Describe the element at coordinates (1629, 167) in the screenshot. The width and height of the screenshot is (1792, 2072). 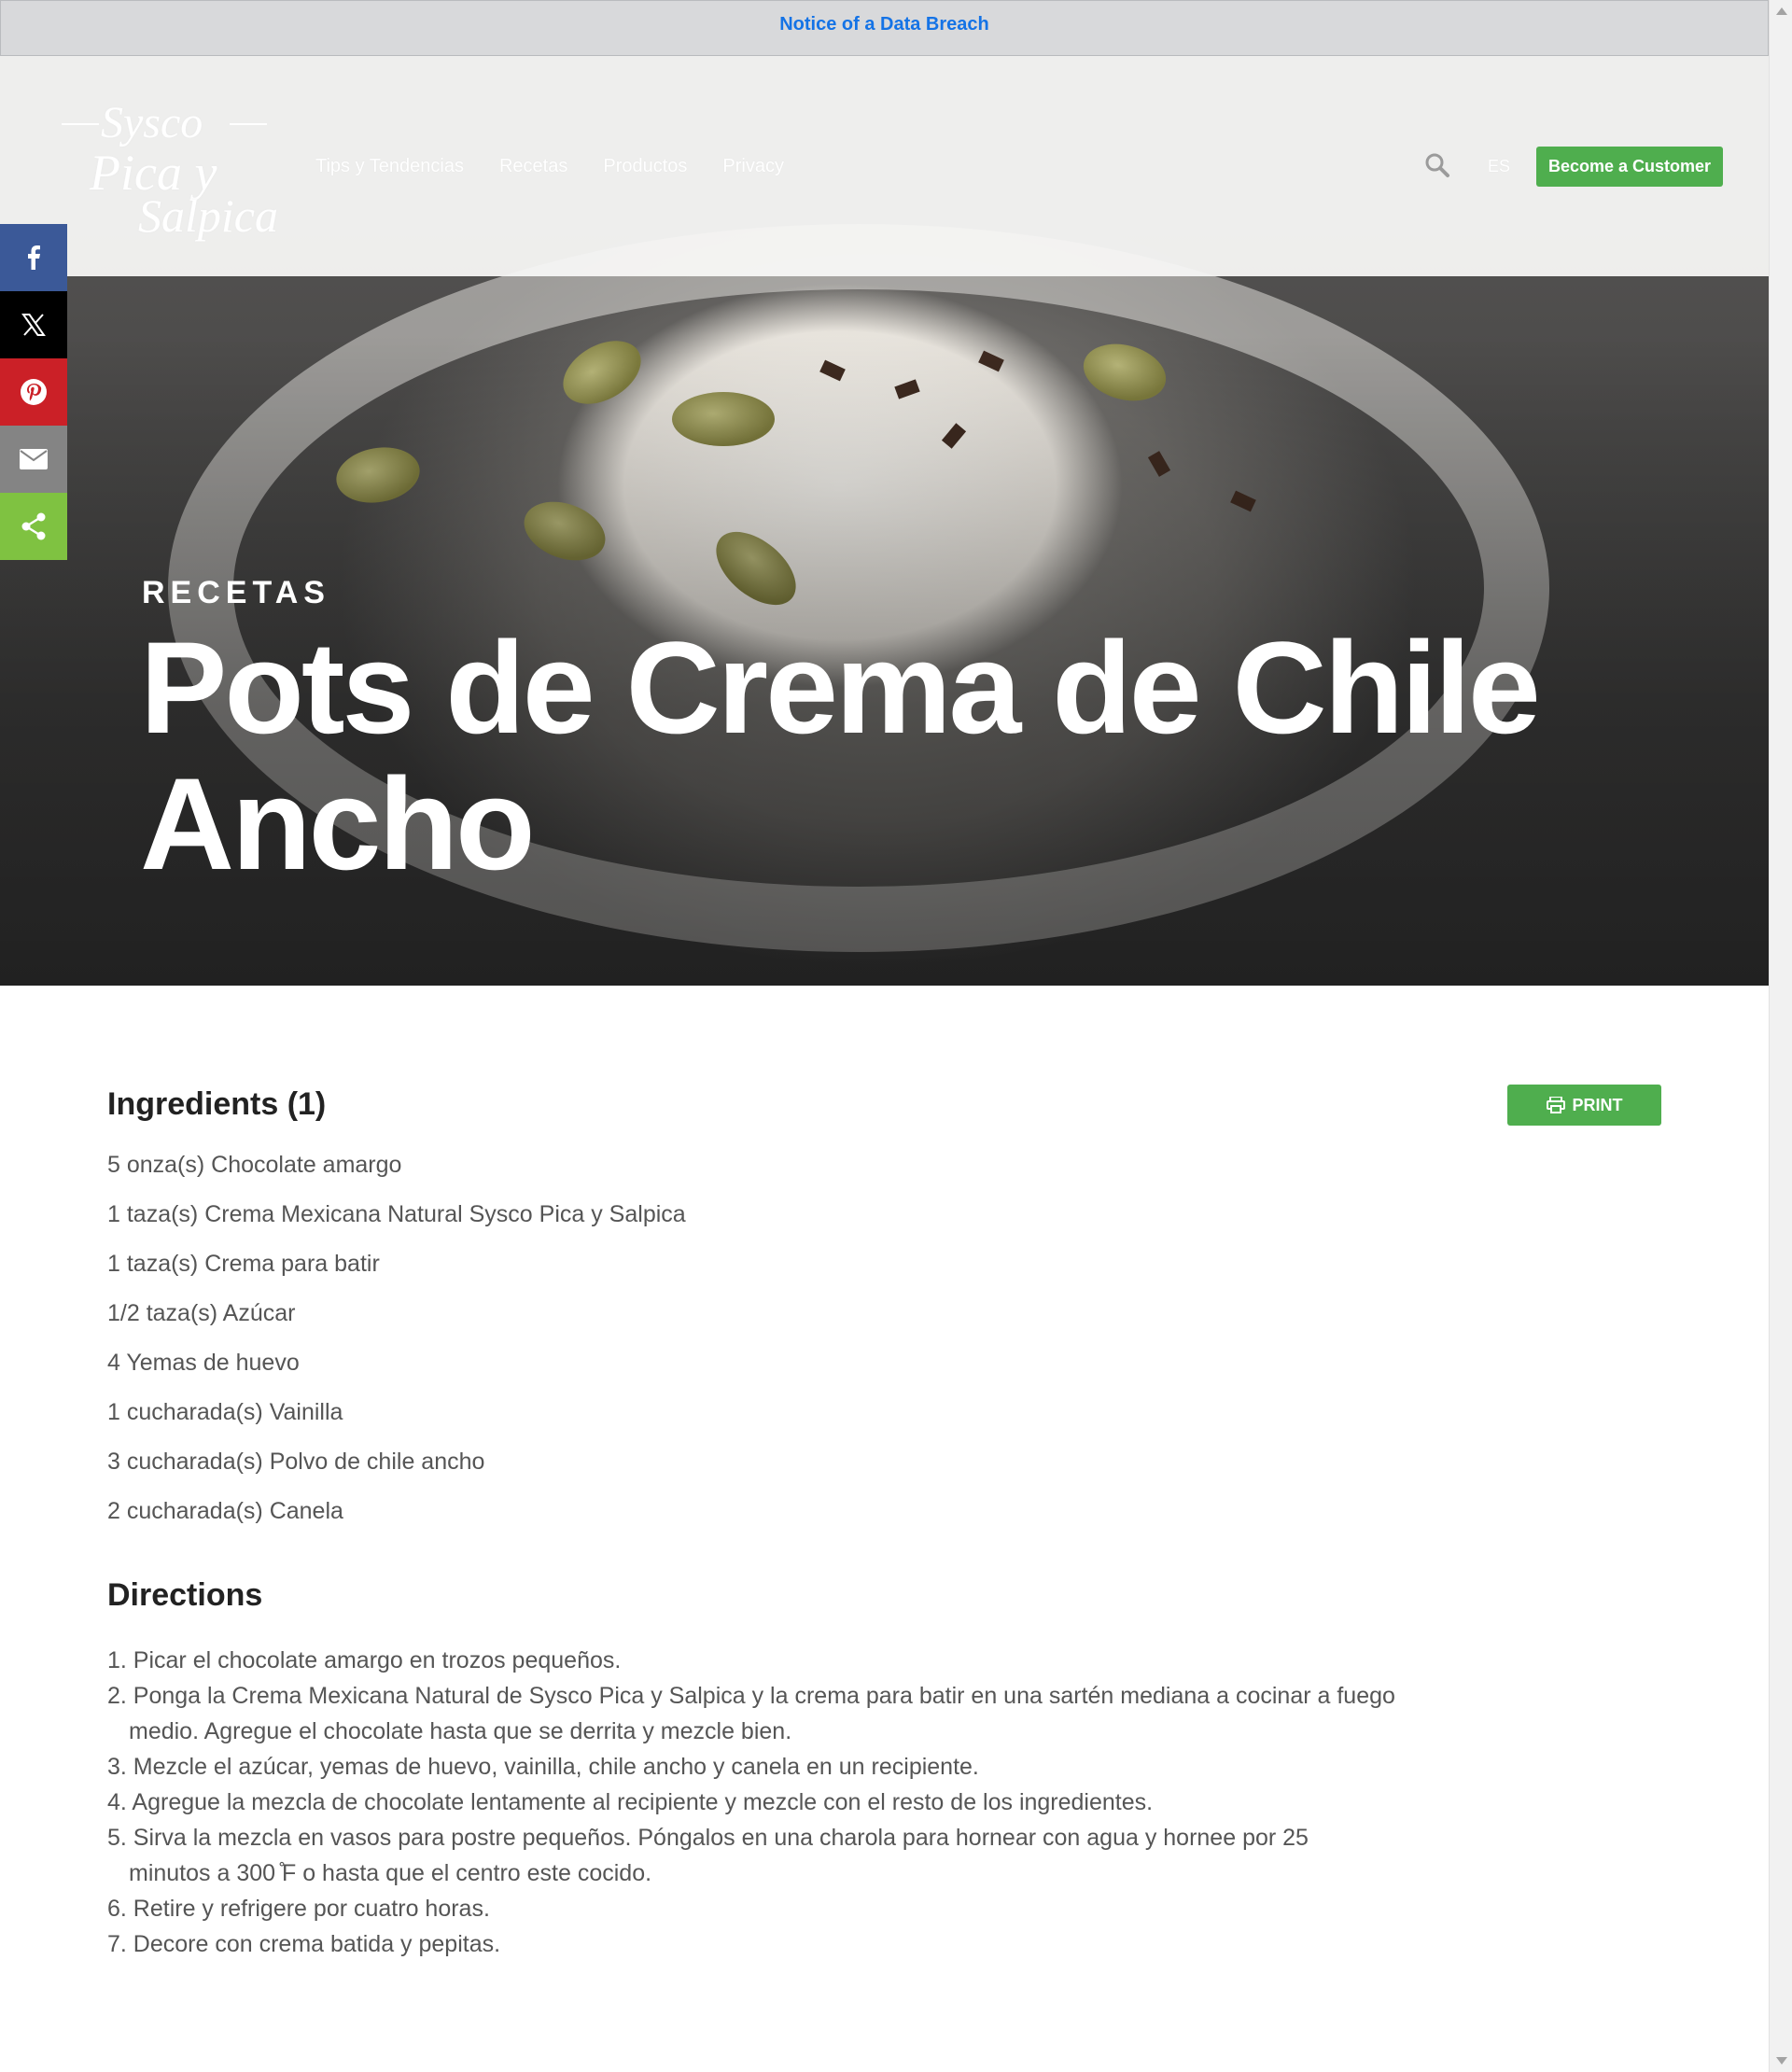
I see `become-a-customer-button: Become a Customer` at that location.